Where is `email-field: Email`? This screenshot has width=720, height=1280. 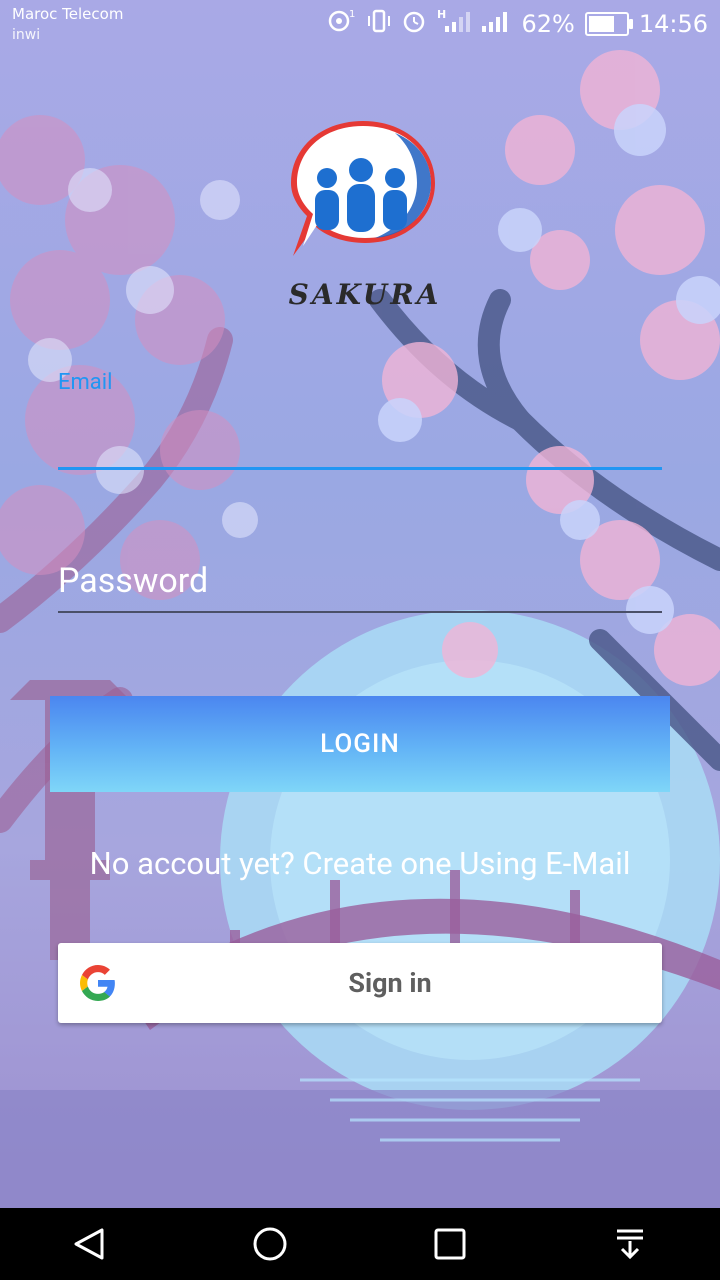
email-field: Email is located at coordinates (360, 420).